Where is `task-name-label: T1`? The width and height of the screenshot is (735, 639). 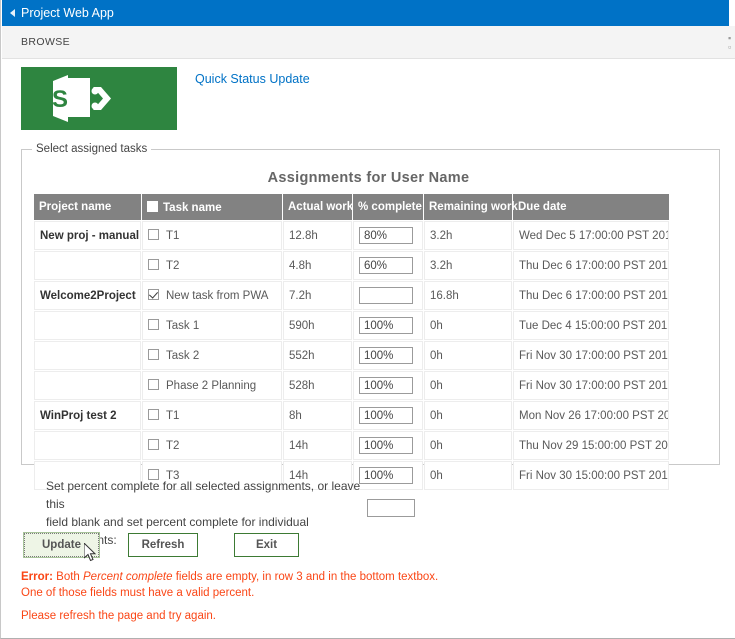
task-name-label: T1 is located at coordinates (173, 416).